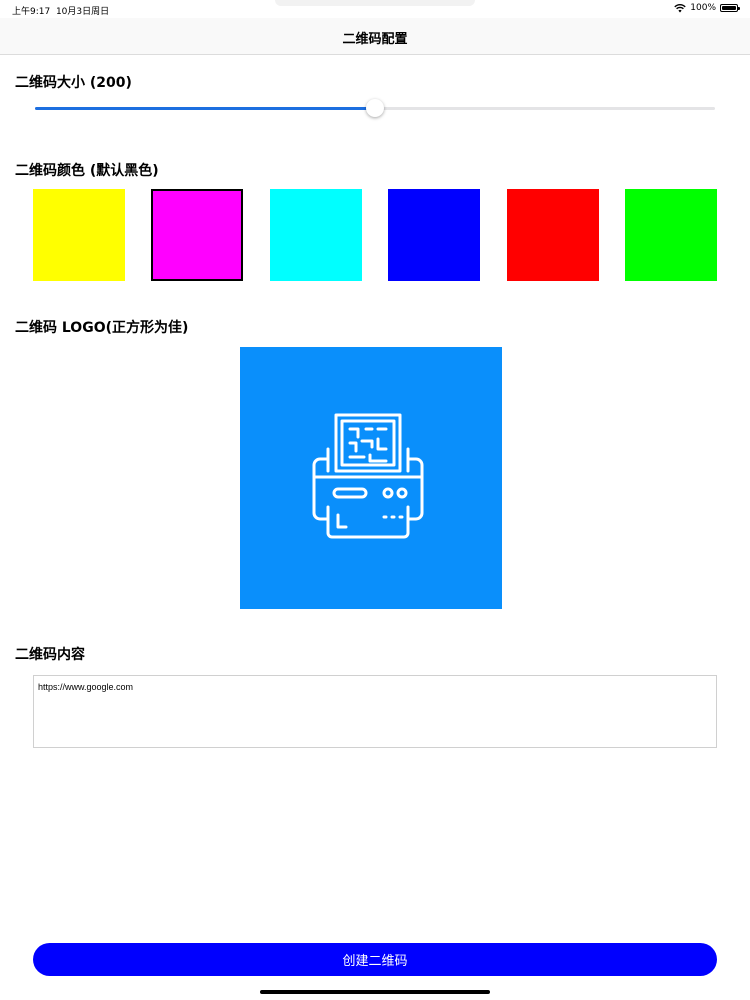 Image resolution: width=750 pixels, height=1000 pixels. What do you see at coordinates (680, 7) in the screenshot?
I see `wifi-icon` at bounding box center [680, 7].